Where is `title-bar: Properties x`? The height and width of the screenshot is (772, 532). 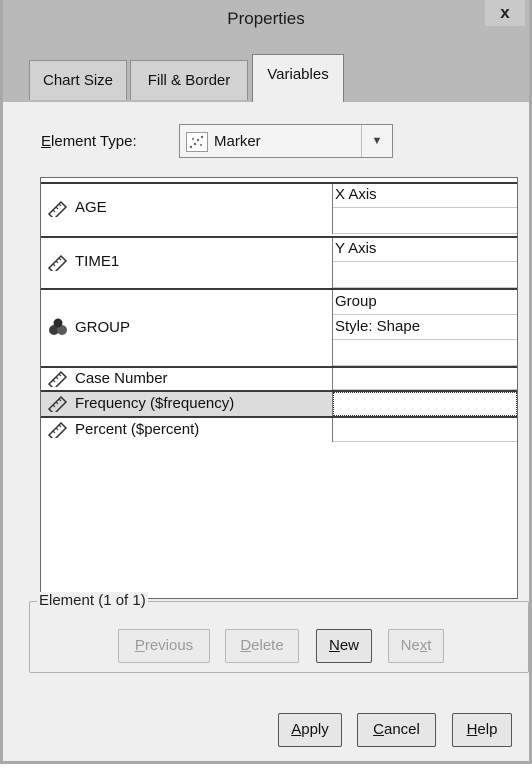 title-bar: Properties x is located at coordinates (266, 20).